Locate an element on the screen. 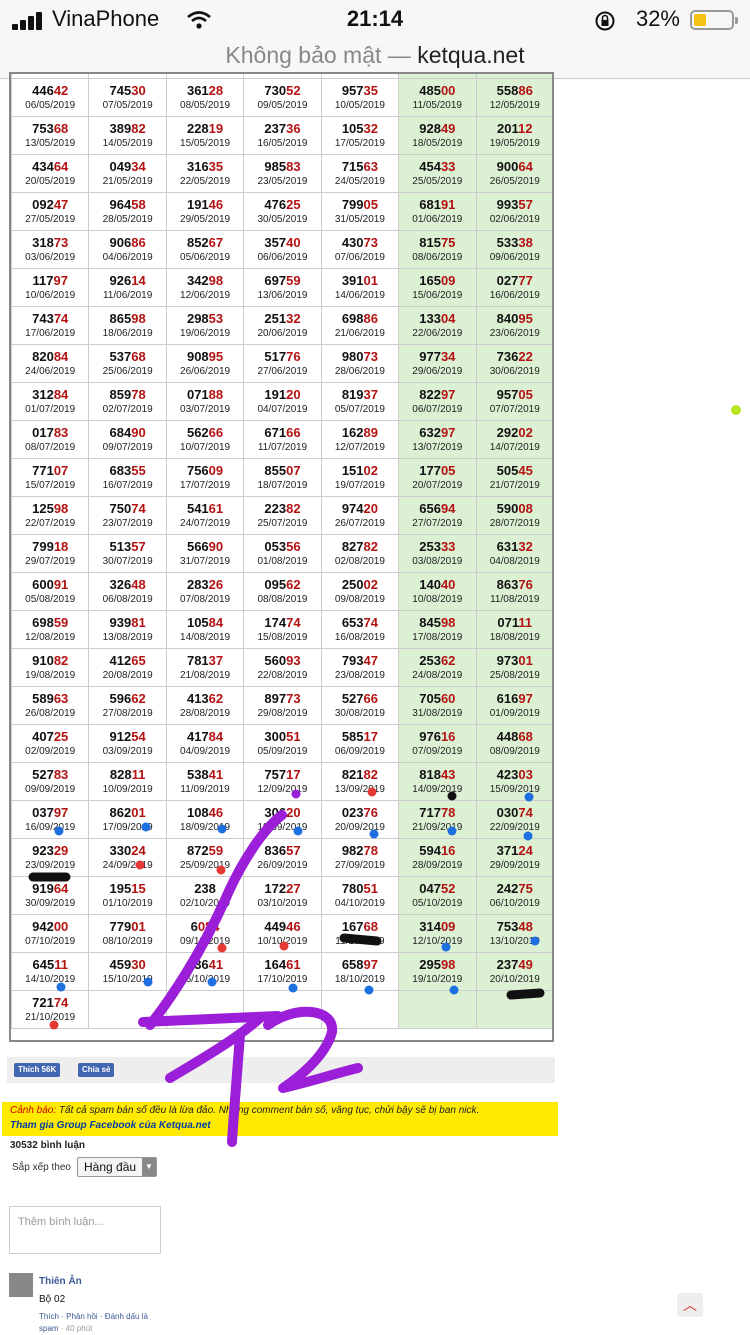 The height and width of the screenshot is (1335, 750). result-cell: 75717 12/09/2019 is located at coordinates (282, 781).